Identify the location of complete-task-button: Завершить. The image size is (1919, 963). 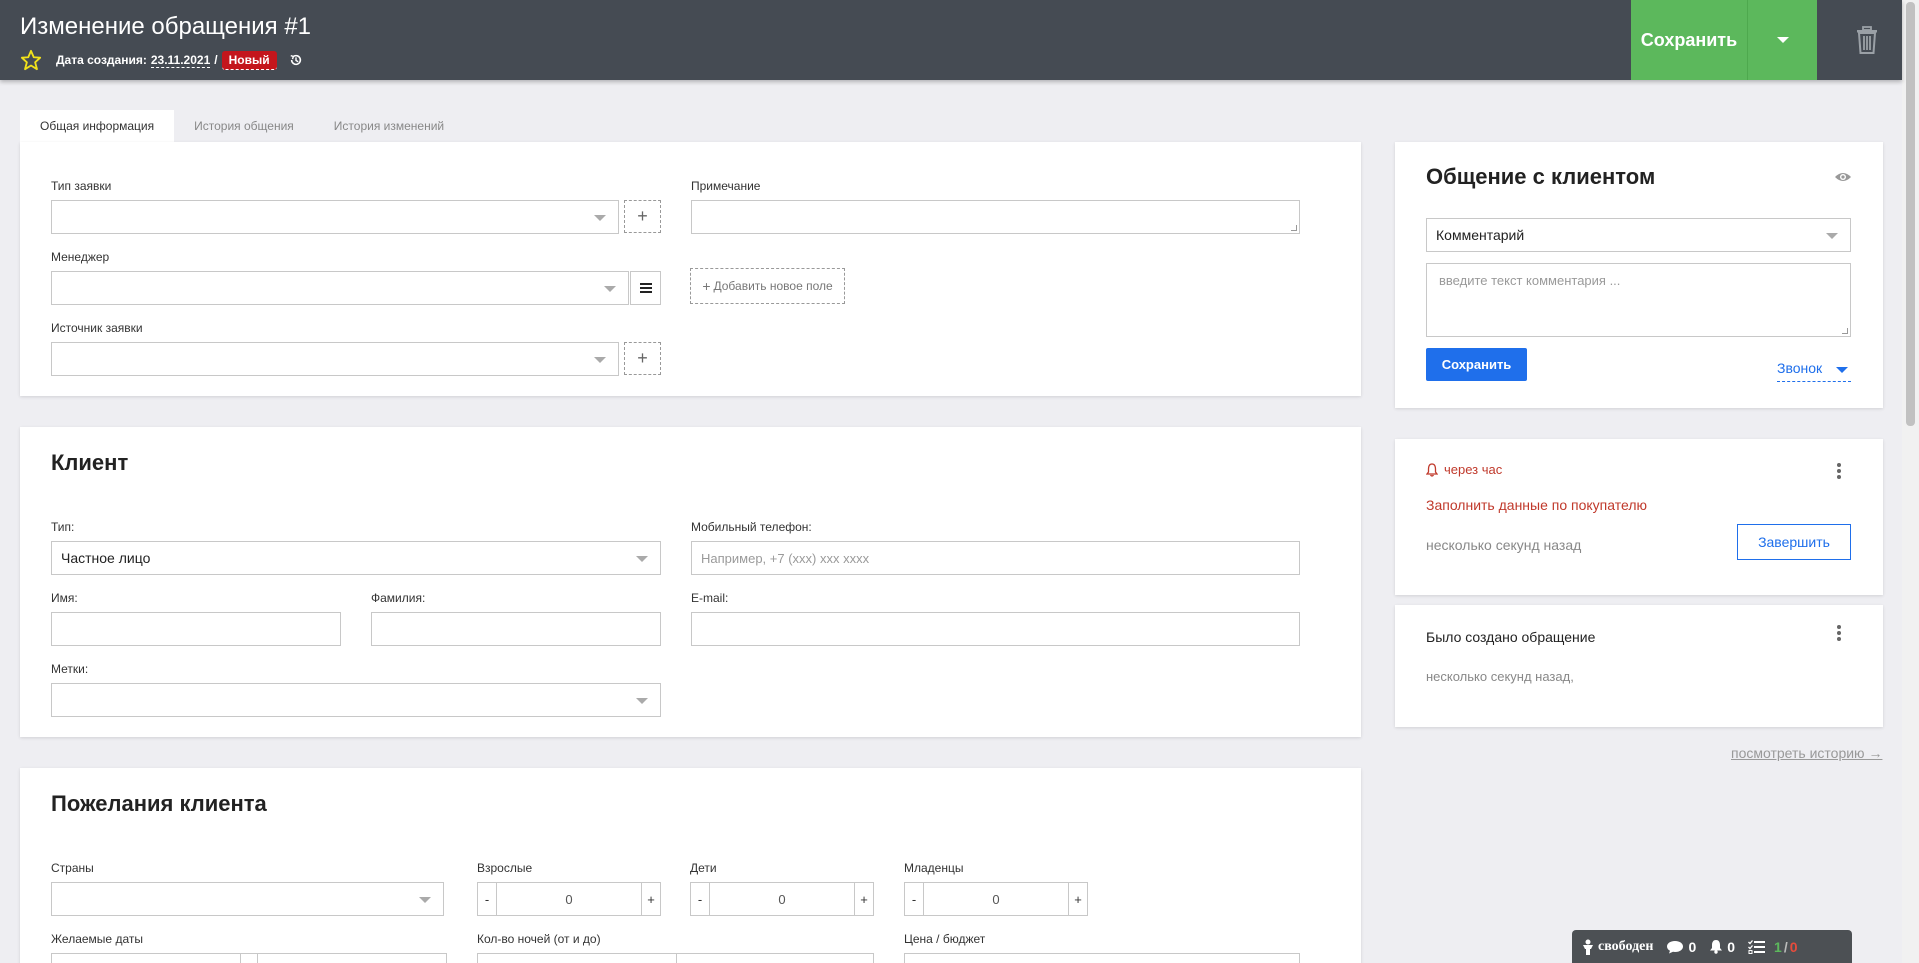
(1794, 542).